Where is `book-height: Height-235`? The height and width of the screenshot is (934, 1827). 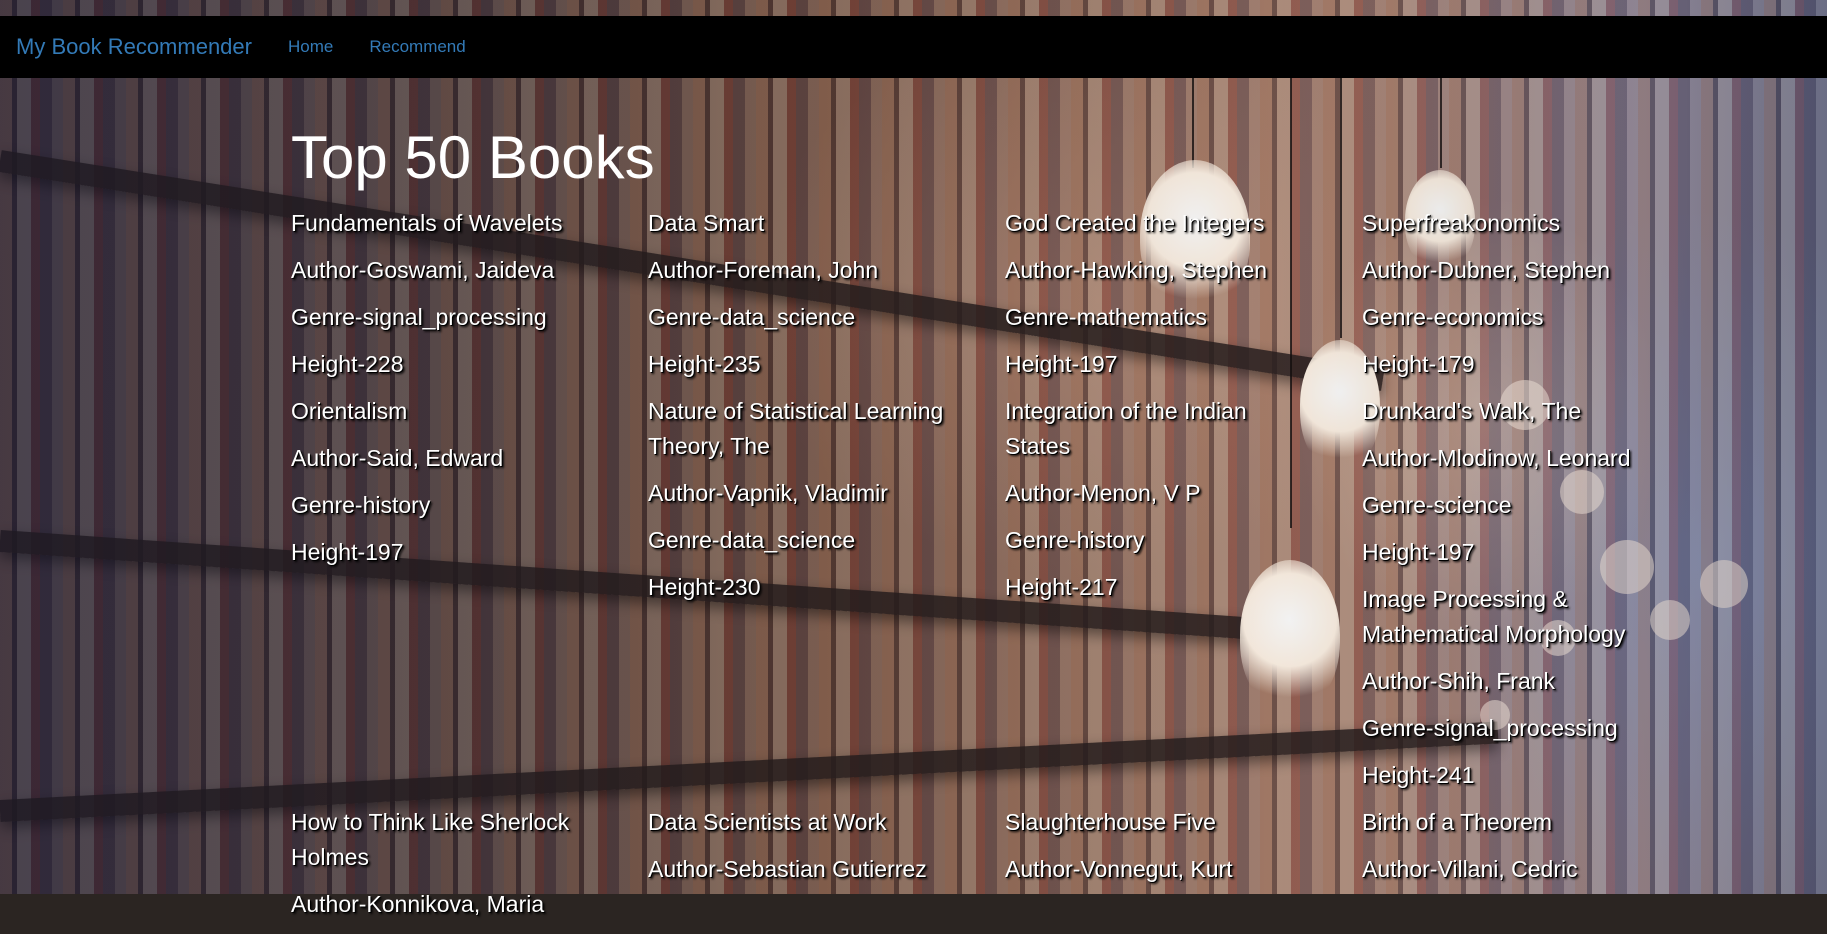
book-height: Height-235 is located at coordinates (704, 364).